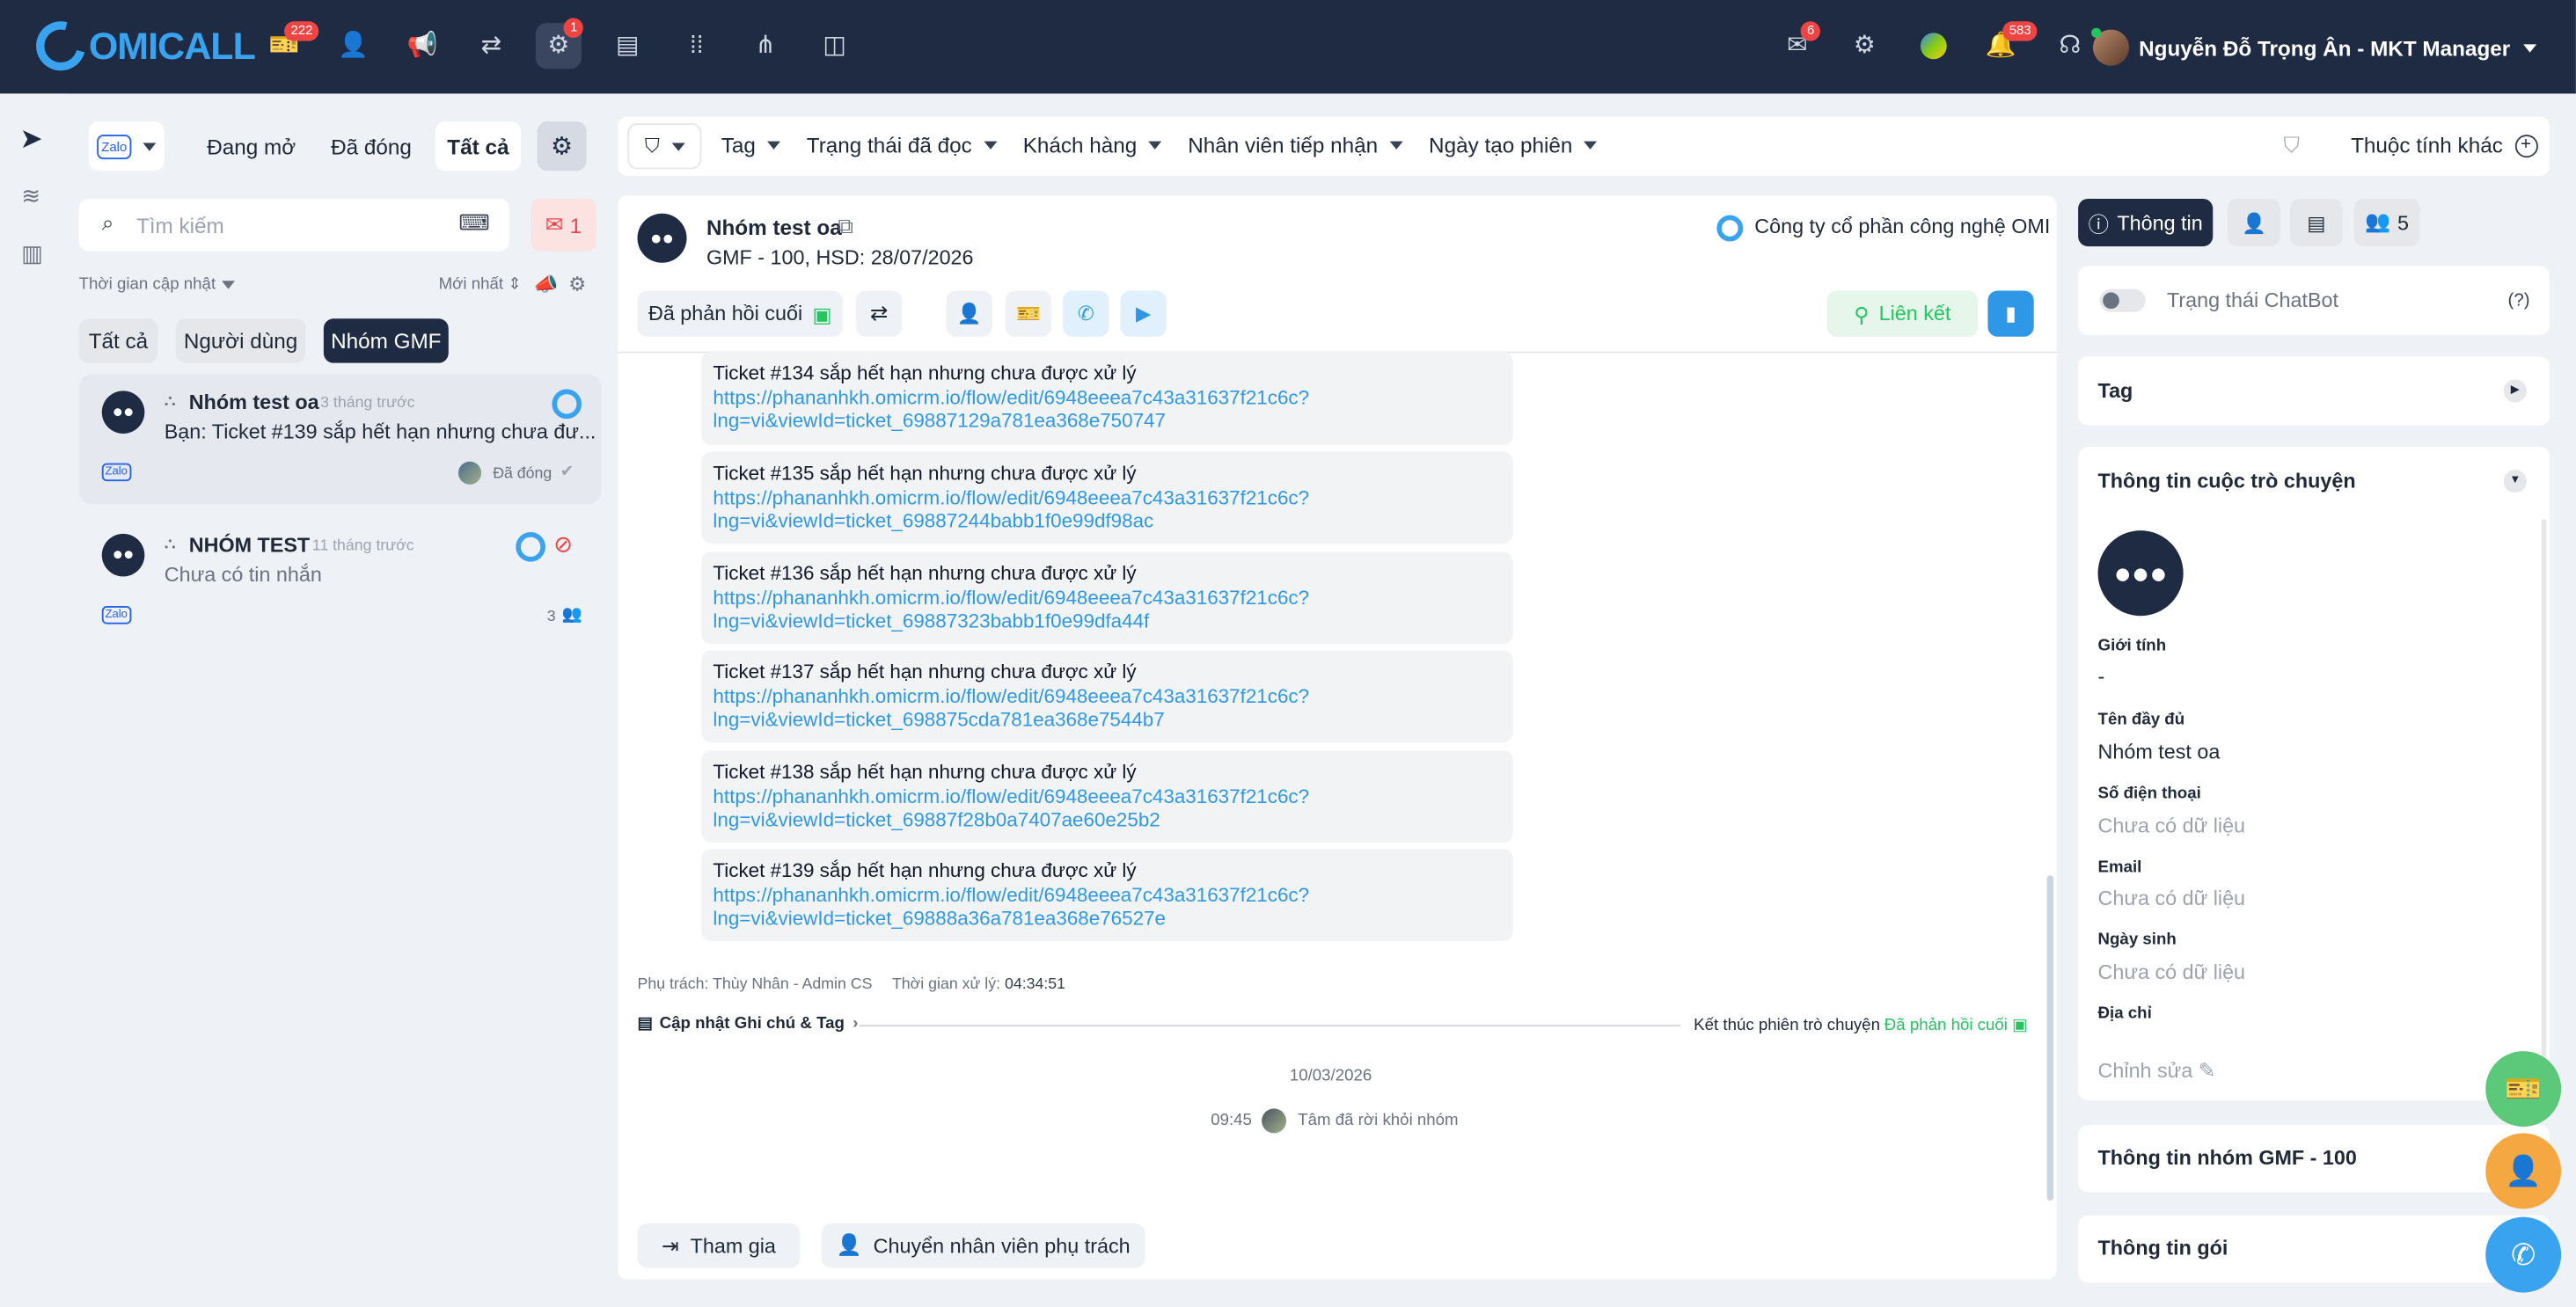  What do you see at coordinates (1295, 145) in the screenshot?
I see `filter-agent: Nhân viên tiếp nhận` at bounding box center [1295, 145].